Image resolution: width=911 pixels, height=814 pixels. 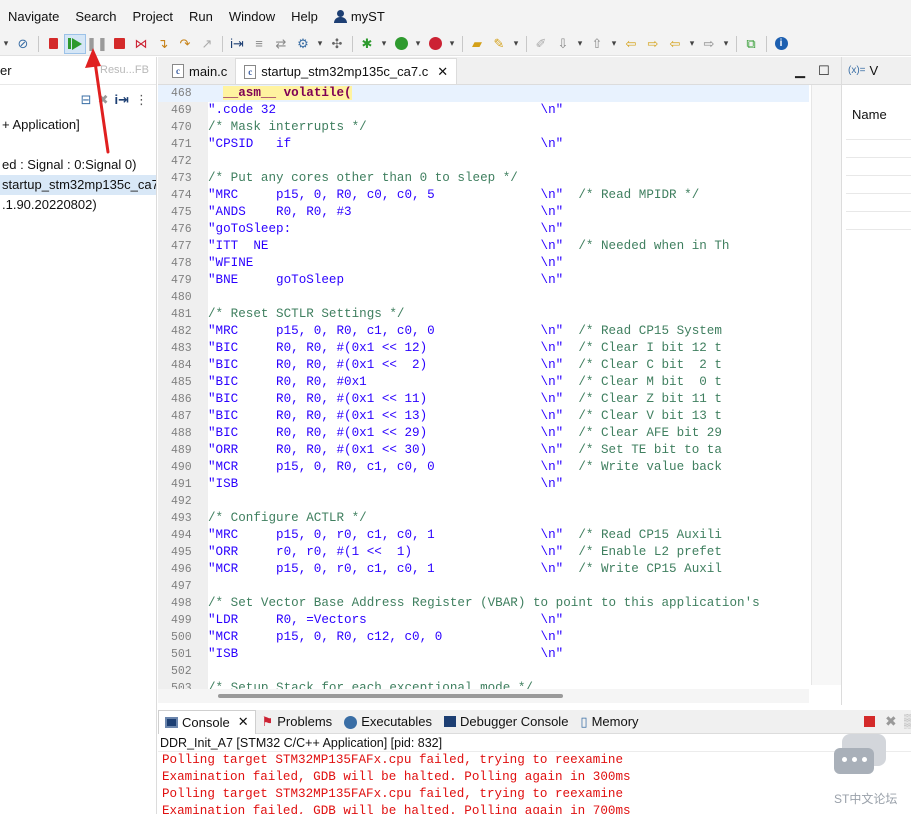 I want to click on tab-problems: ⚑ Problems, so click(x=297, y=722).